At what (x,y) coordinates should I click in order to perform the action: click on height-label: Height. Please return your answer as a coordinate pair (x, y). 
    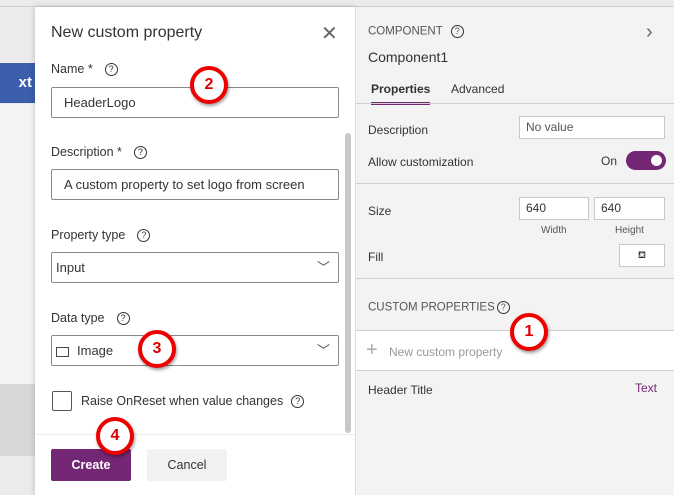
    Looking at the image, I should click on (629, 230).